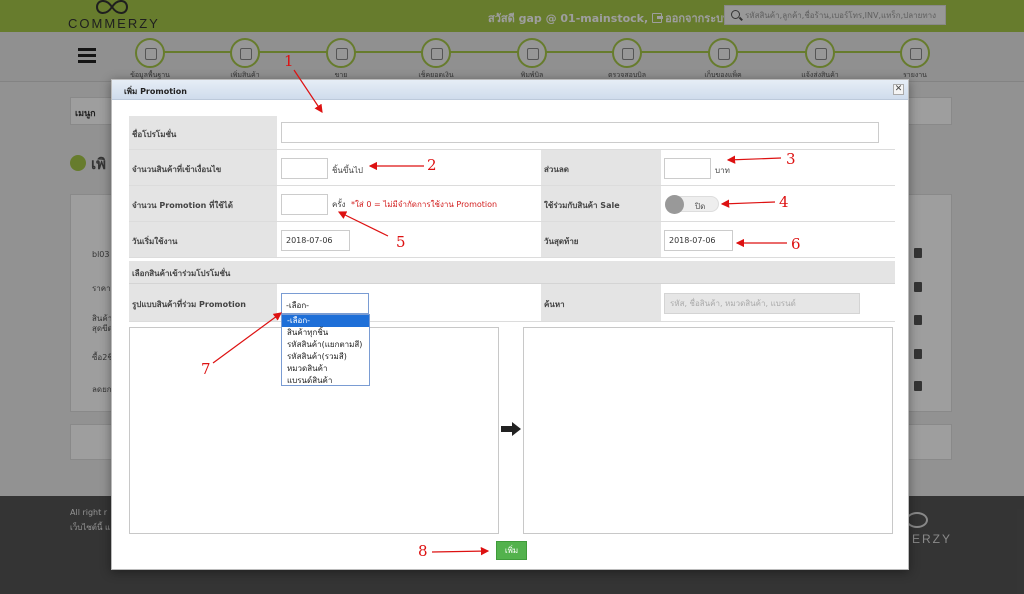 The width and height of the screenshot is (1024, 594). Describe the element at coordinates (304, 168) in the screenshot. I see `min-items-input` at that location.